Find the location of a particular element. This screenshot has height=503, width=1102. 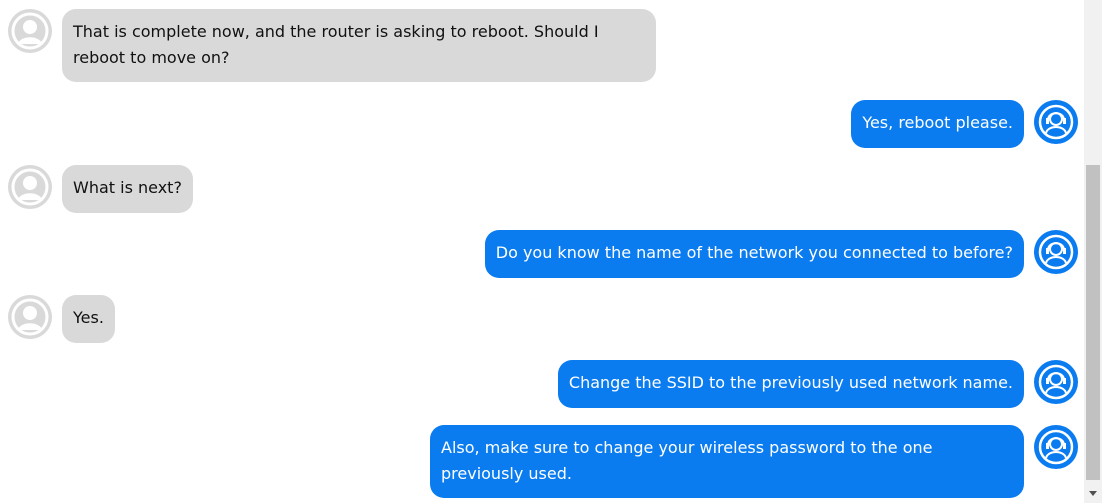

message-bubble: What is next? is located at coordinates (127, 189).